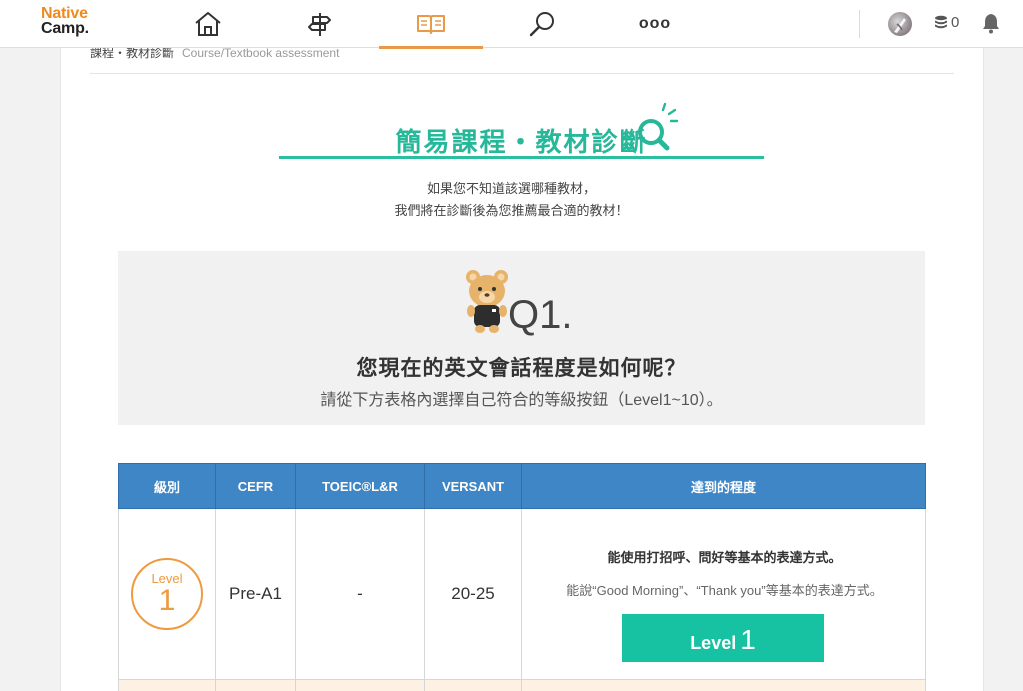 The image size is (1023, 691). Describe the element at coordinates (723, 486) in the screenshot. I see `header-ability: 達到的程度` at that location.